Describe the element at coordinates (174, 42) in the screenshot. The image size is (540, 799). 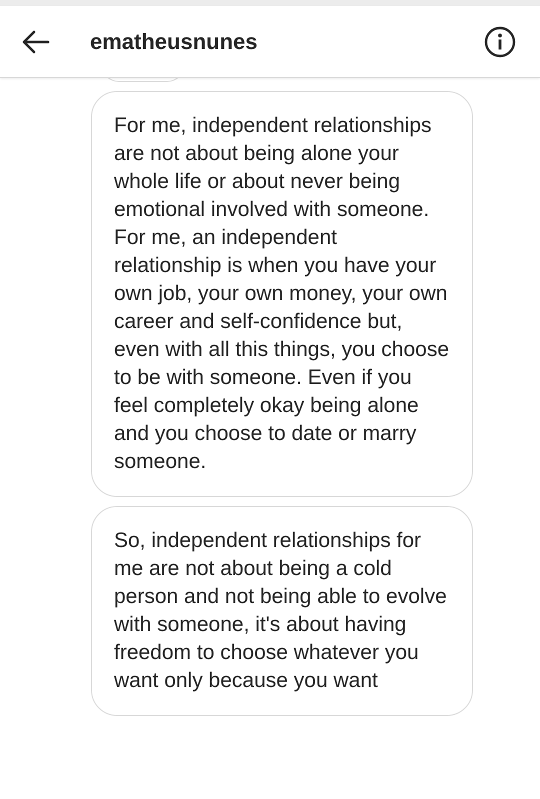
I see `chat-title: ematheusnunes` at that location.